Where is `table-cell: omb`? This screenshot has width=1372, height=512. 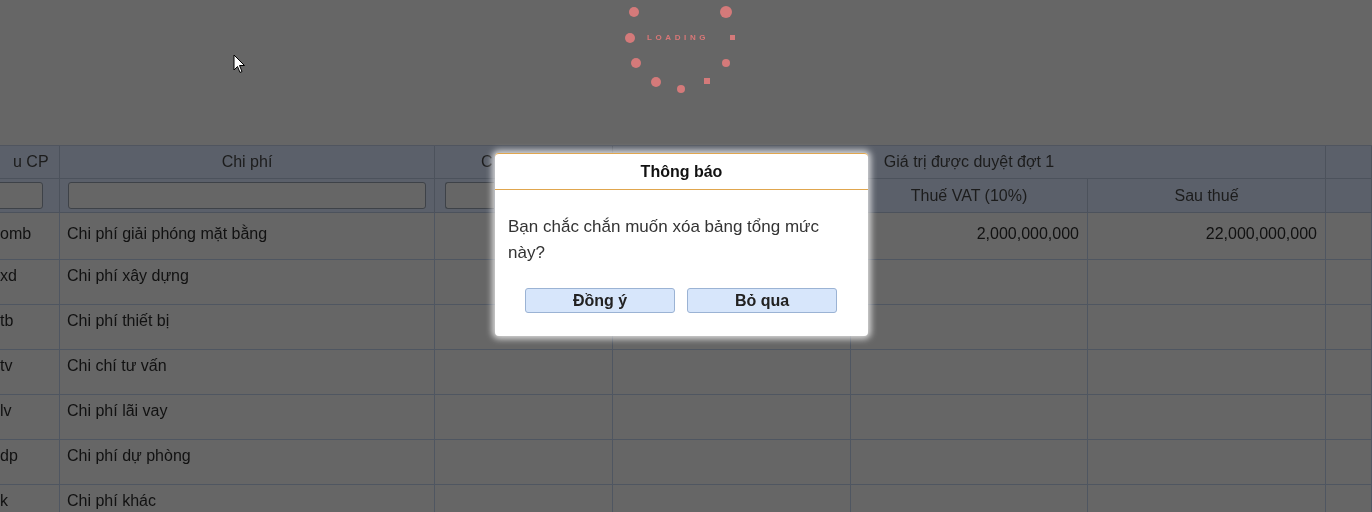 table-cell: omb is located at coordinates (30, 236).